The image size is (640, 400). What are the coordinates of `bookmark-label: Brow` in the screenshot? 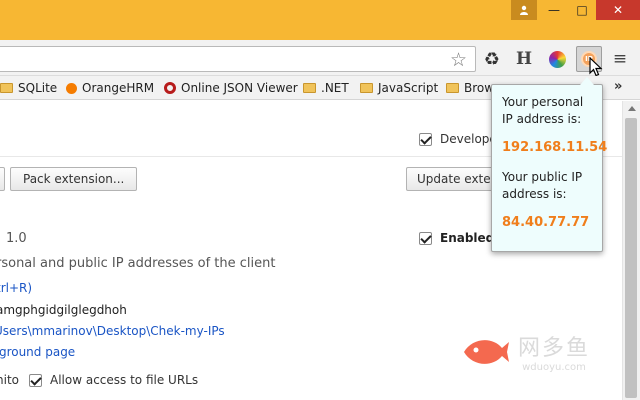 It's located at (479, 88).